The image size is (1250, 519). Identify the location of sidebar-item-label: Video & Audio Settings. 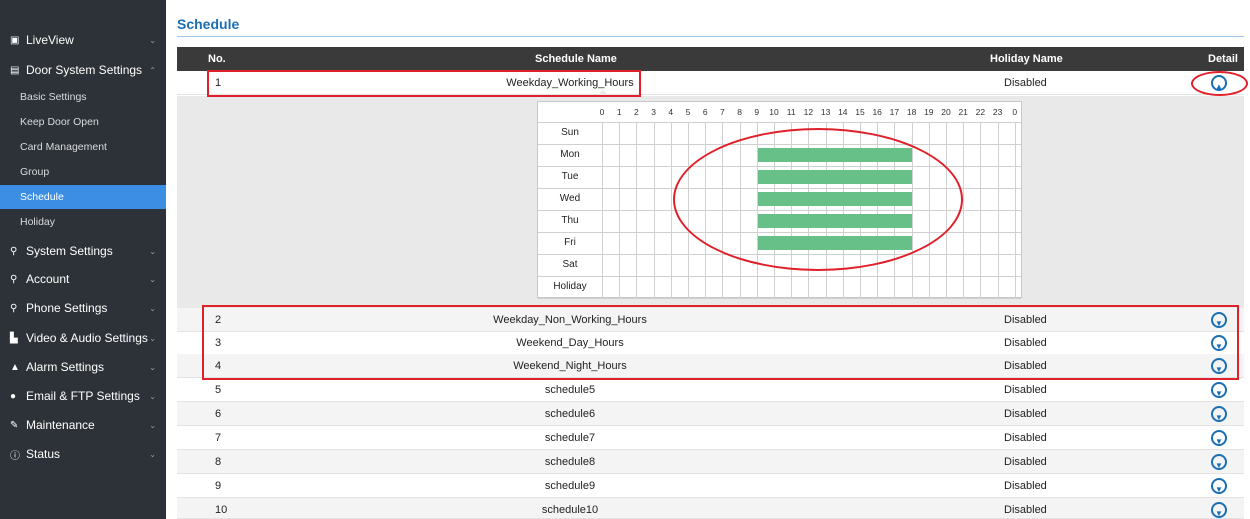
(87, 338).